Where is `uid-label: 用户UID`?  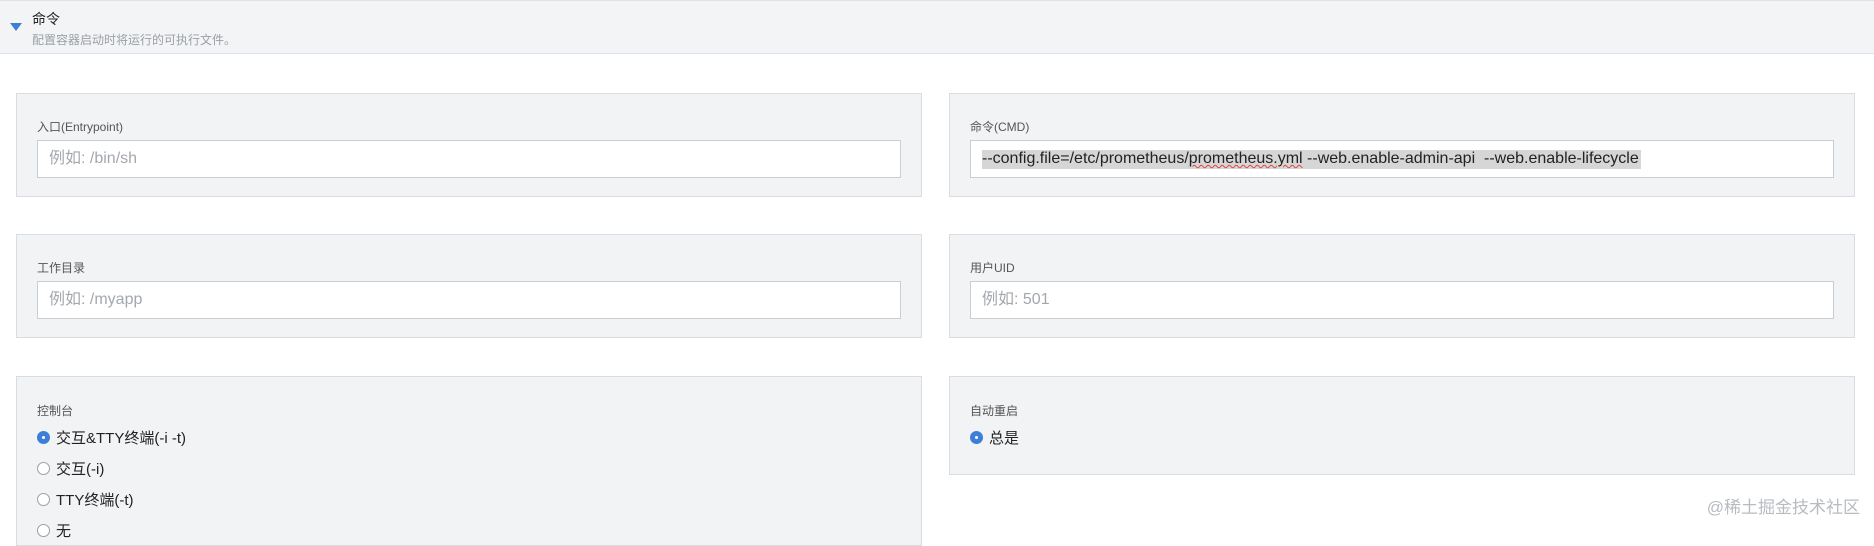 uid-label: 用户UID is located at coordinates (992, 268).